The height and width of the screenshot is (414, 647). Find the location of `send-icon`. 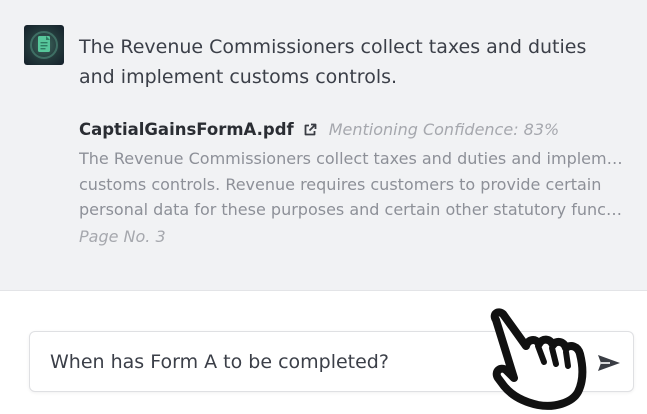

send-icon is located at coordinates (609, 363).